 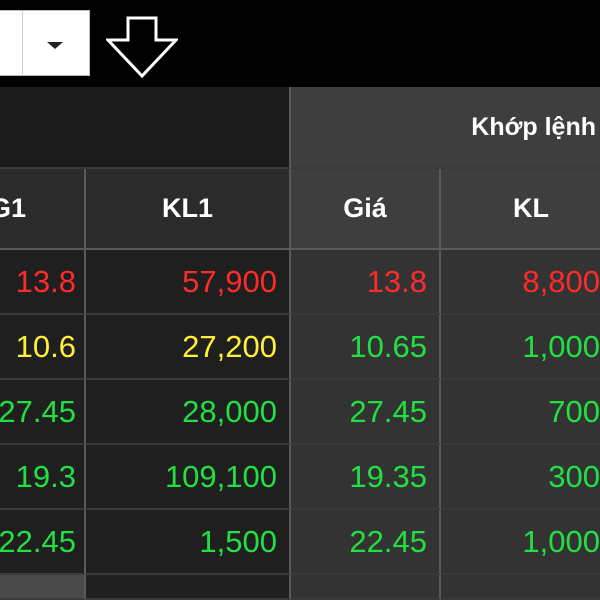 What do you see at coordinates (43, 209) in the screenshot?
I see `column-header-g1: G1` at bounding box center [43, 209].